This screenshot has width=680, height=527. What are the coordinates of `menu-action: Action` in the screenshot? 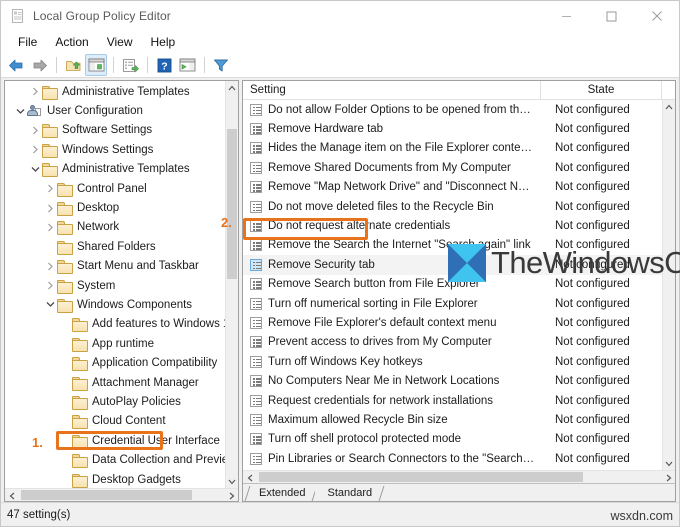 It's located at (71, 42).